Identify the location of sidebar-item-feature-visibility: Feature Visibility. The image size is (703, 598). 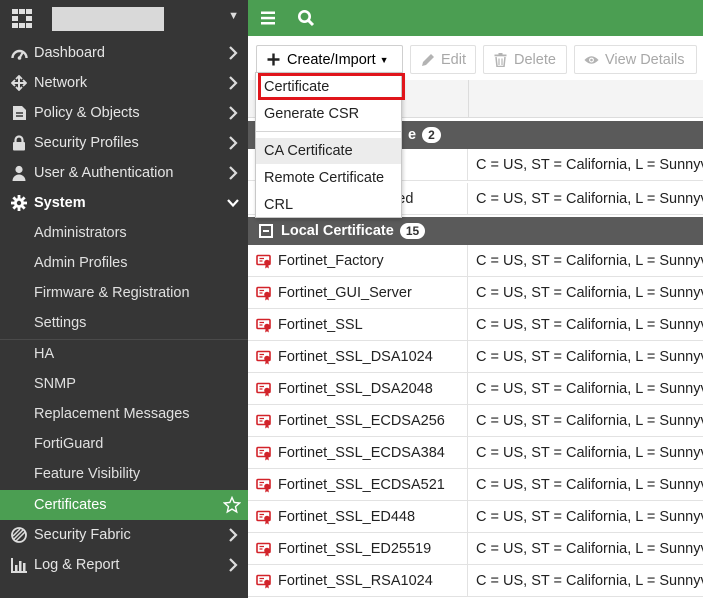
(124, 474).